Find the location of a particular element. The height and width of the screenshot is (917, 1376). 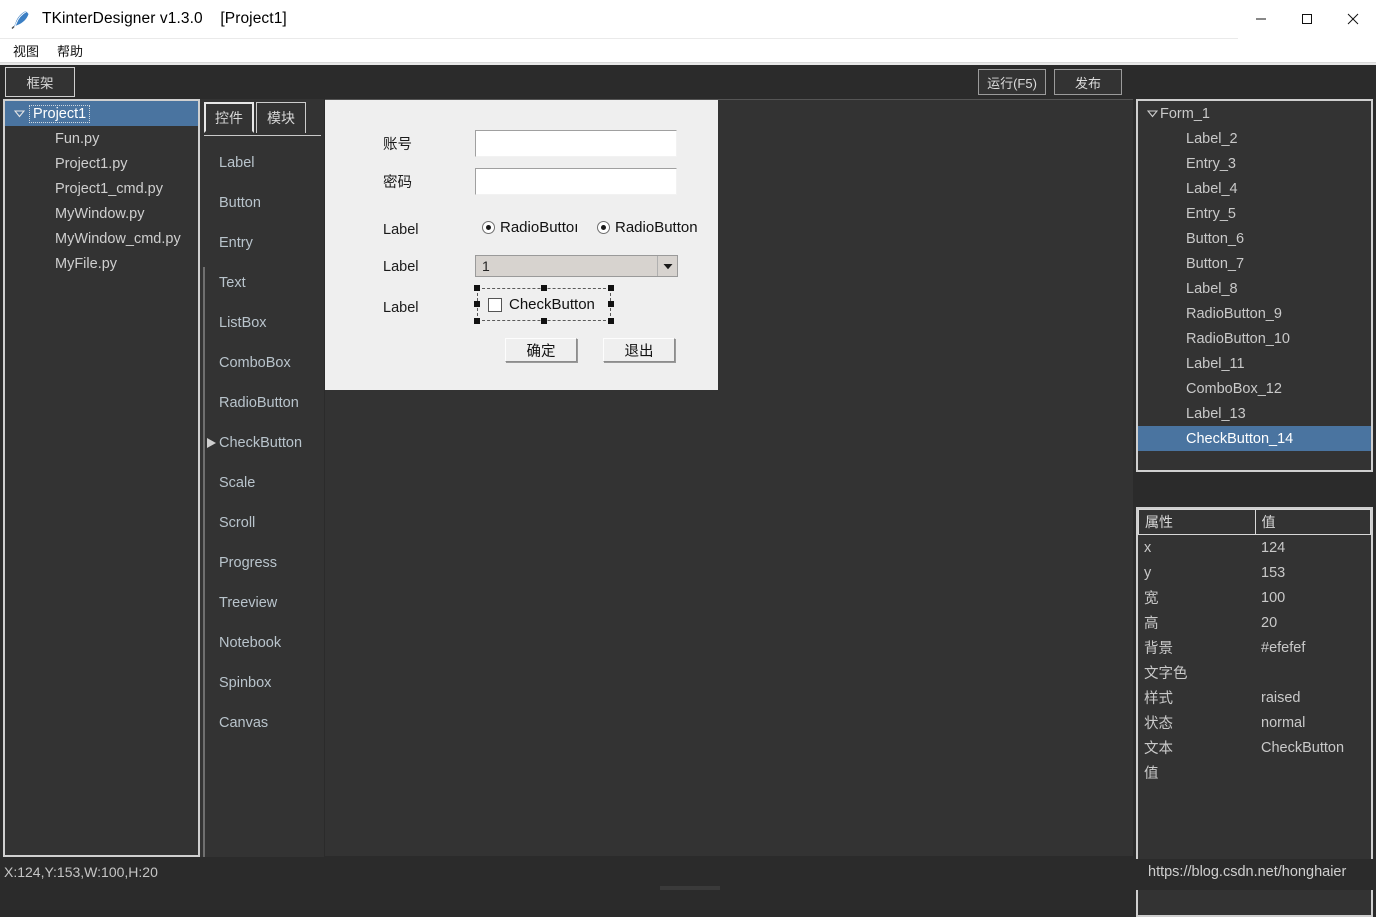

resize-handle-se is located at coordinates (611, 321).